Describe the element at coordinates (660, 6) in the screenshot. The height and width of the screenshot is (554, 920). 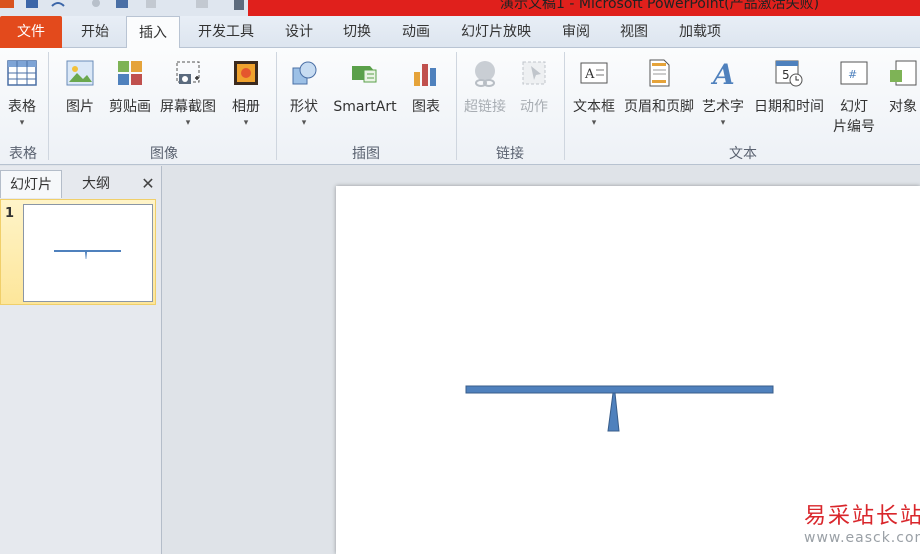
I see `window-title: 演示文稿1 - Microsoft PowerPoint(产品激活失败)` at that location.